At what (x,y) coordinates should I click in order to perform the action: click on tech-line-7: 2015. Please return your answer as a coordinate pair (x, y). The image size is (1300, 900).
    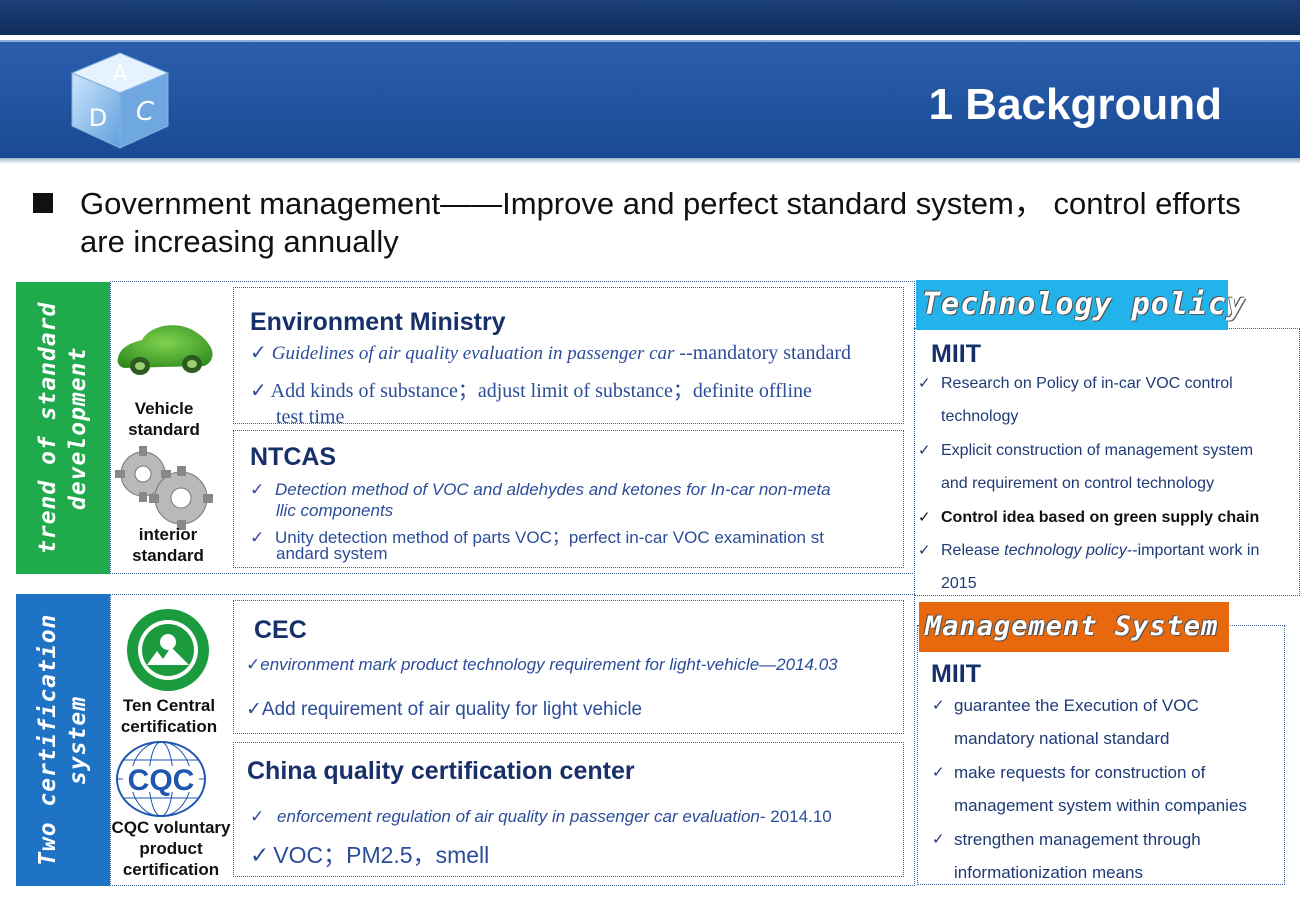
    Looking at the image, I should click on (959, 583).